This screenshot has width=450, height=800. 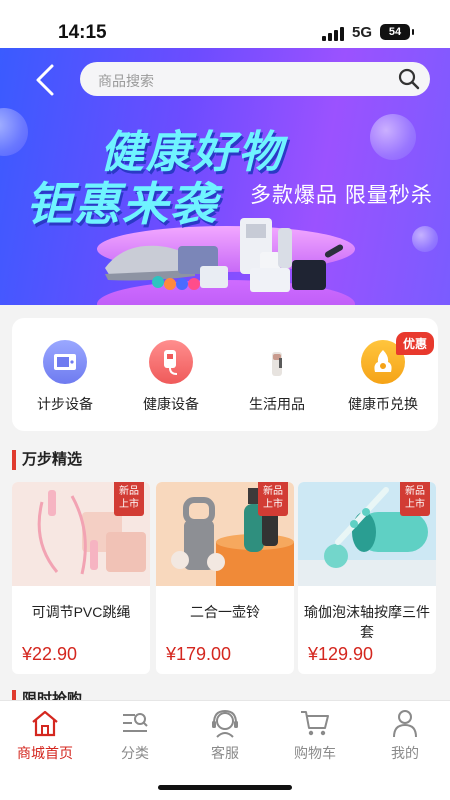 I want to click on category-pedometer: 计步设备, so click(x=65, y=374).